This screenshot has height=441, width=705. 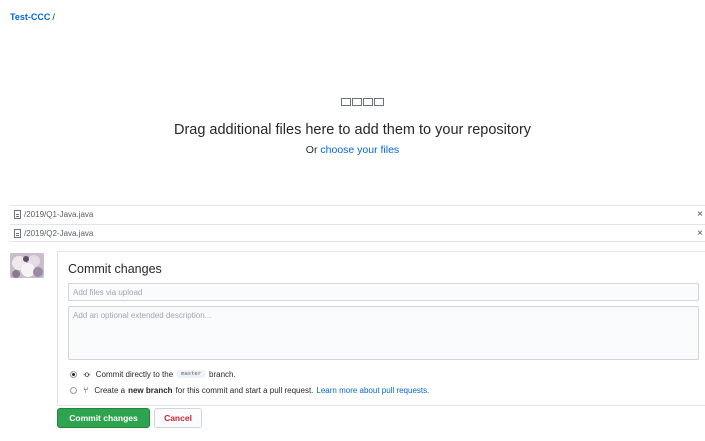 What do you see at coordinates (59, 233) in the screenshot?
I see `file-name: /2019/Q2-Java.java` at bounding box center [59, 233].